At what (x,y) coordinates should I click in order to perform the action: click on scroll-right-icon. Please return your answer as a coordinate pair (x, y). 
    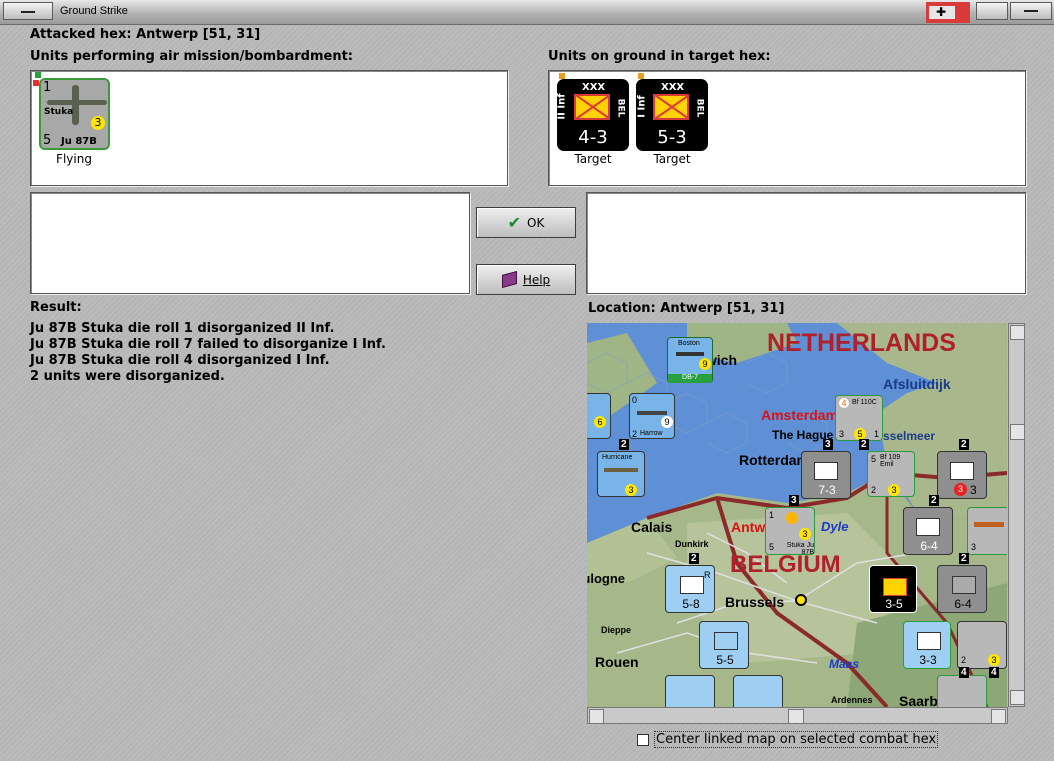
    Looking at the image, I should click on (998, 716).